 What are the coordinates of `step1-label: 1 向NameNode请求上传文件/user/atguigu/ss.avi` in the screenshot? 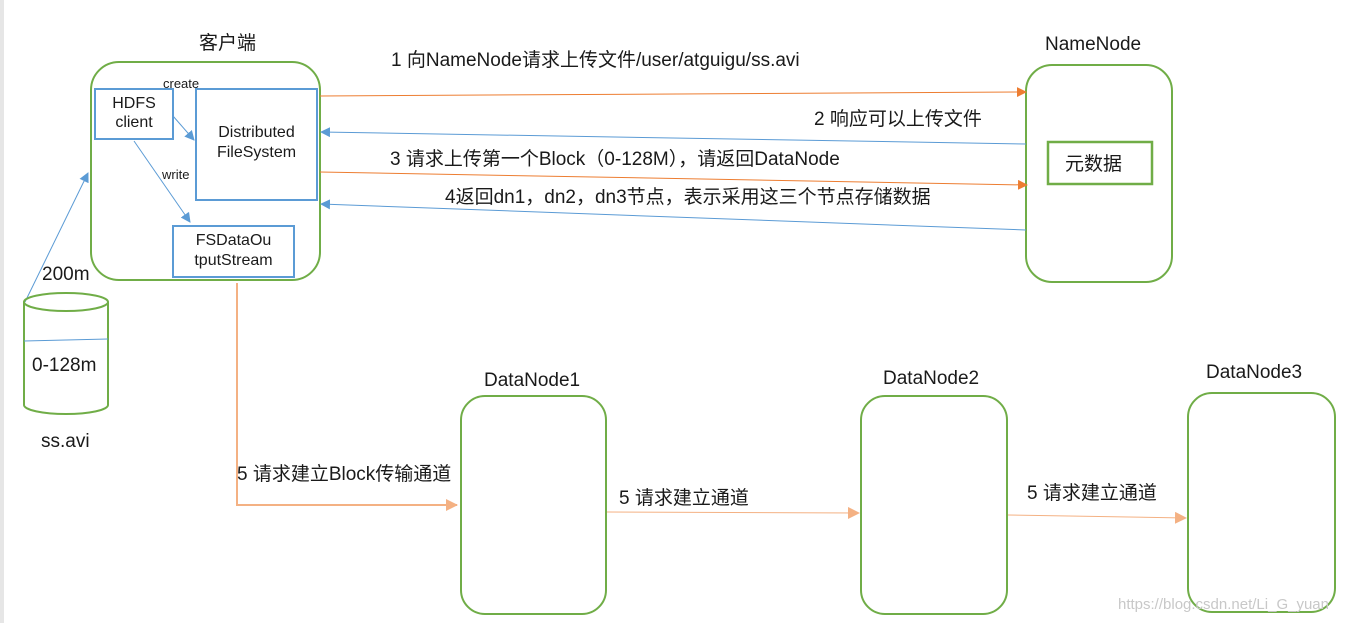 It's located at (595, 60).